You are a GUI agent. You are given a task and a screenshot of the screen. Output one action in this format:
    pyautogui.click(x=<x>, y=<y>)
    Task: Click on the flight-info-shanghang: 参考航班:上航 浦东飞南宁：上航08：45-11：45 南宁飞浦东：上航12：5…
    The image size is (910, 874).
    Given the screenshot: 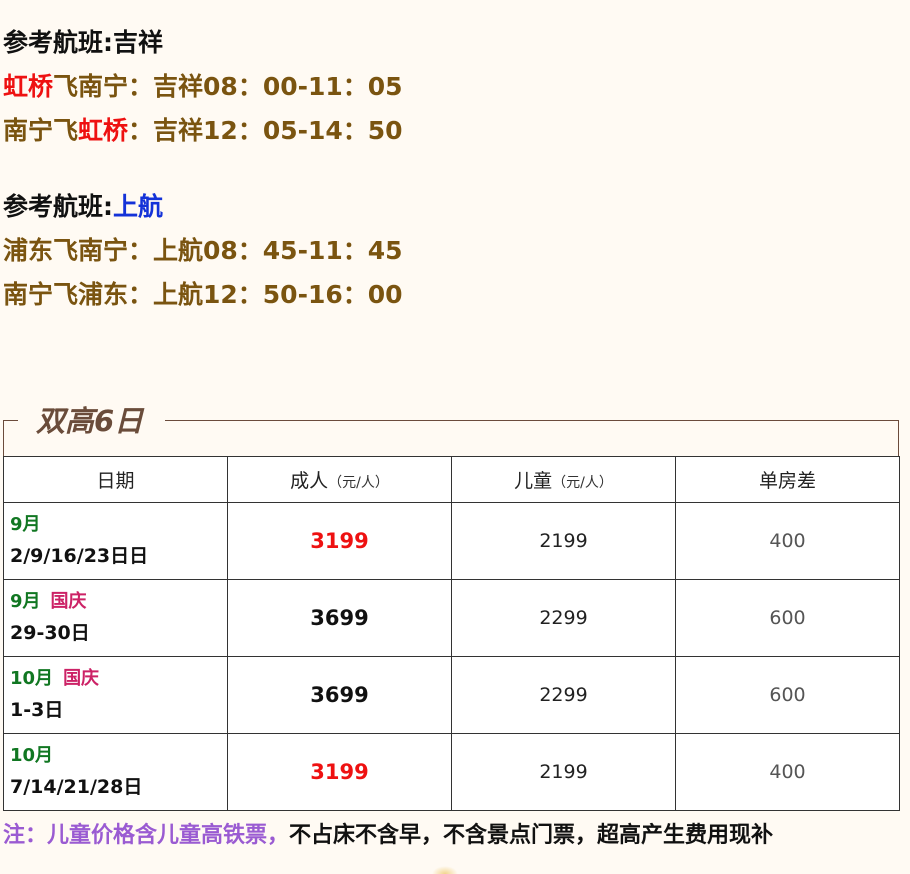 What is the action you would take?
    pyautogui.click(x=203, y=251)
    